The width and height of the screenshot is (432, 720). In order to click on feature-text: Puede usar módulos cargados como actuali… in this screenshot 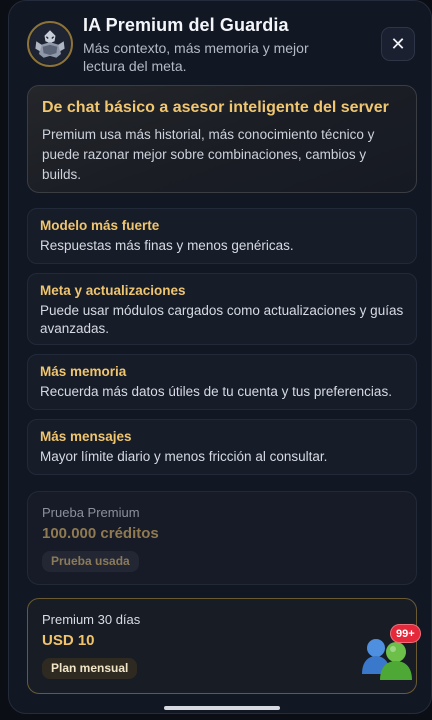, I will do `click(222, 319)`.